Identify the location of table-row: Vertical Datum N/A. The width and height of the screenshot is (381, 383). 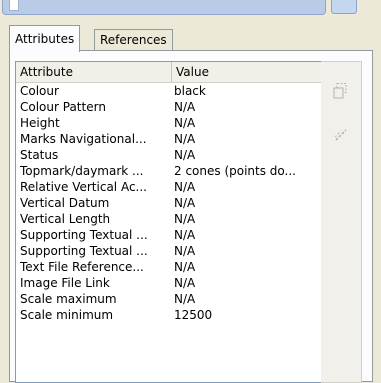
(169, 203).